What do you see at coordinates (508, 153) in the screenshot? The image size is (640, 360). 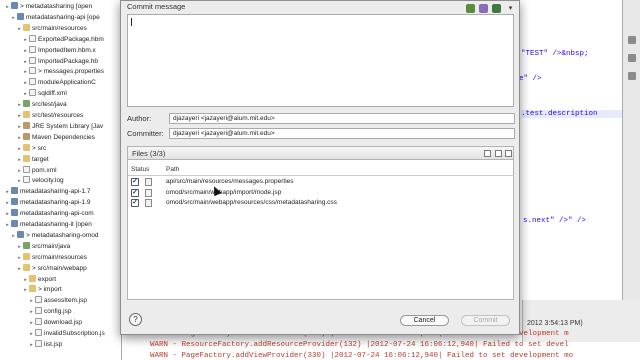 I see `deselect-all-icon` at bounding box center [508, 153].